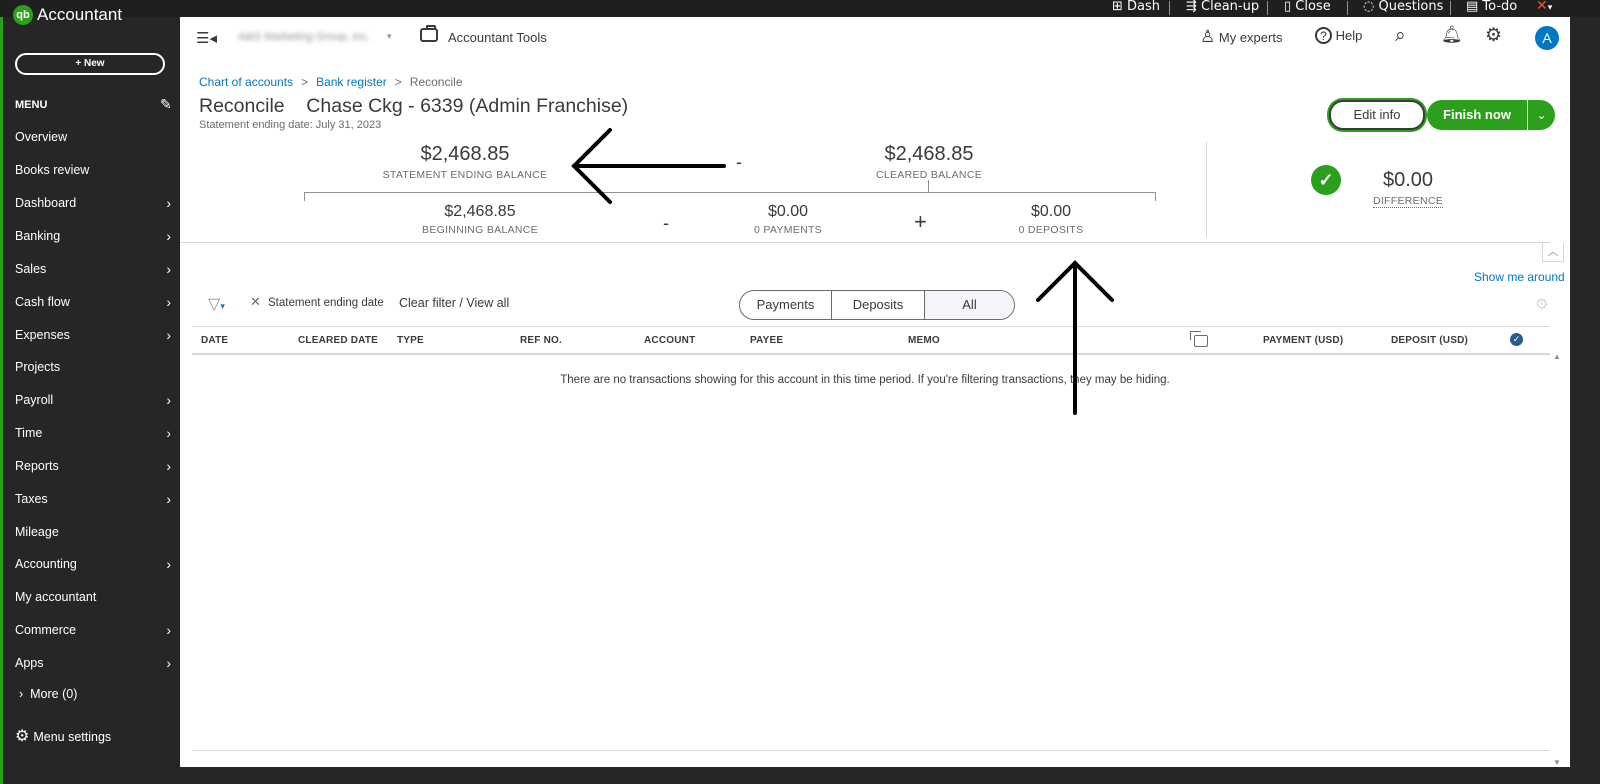 This screenshot has width=1600, height=784. I want to click on left-arrow, so click(648, 166).